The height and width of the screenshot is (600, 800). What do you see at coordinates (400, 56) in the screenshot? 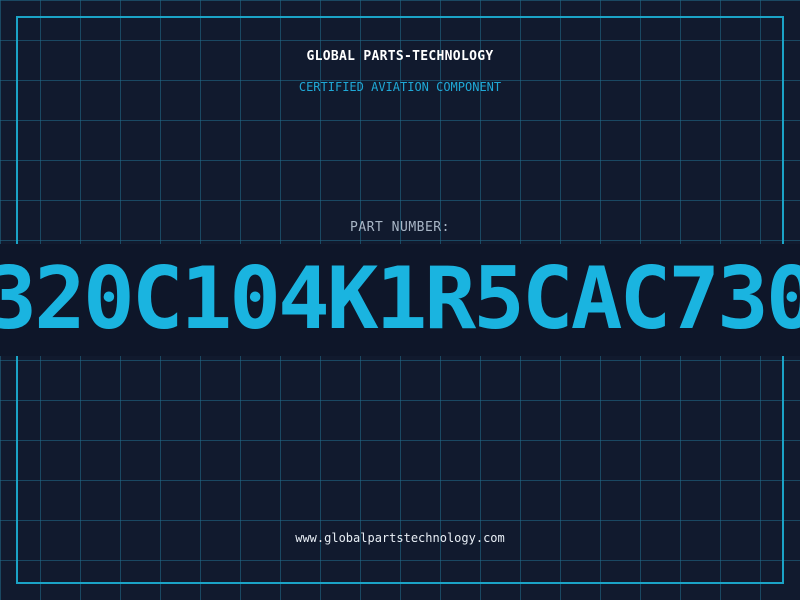
I see `company-title: GLOBAL PARTS-TECHNOLOGY` at bounding box center [400, 56].